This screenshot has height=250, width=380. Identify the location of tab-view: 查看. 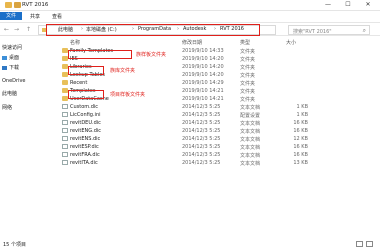
(57, 16).